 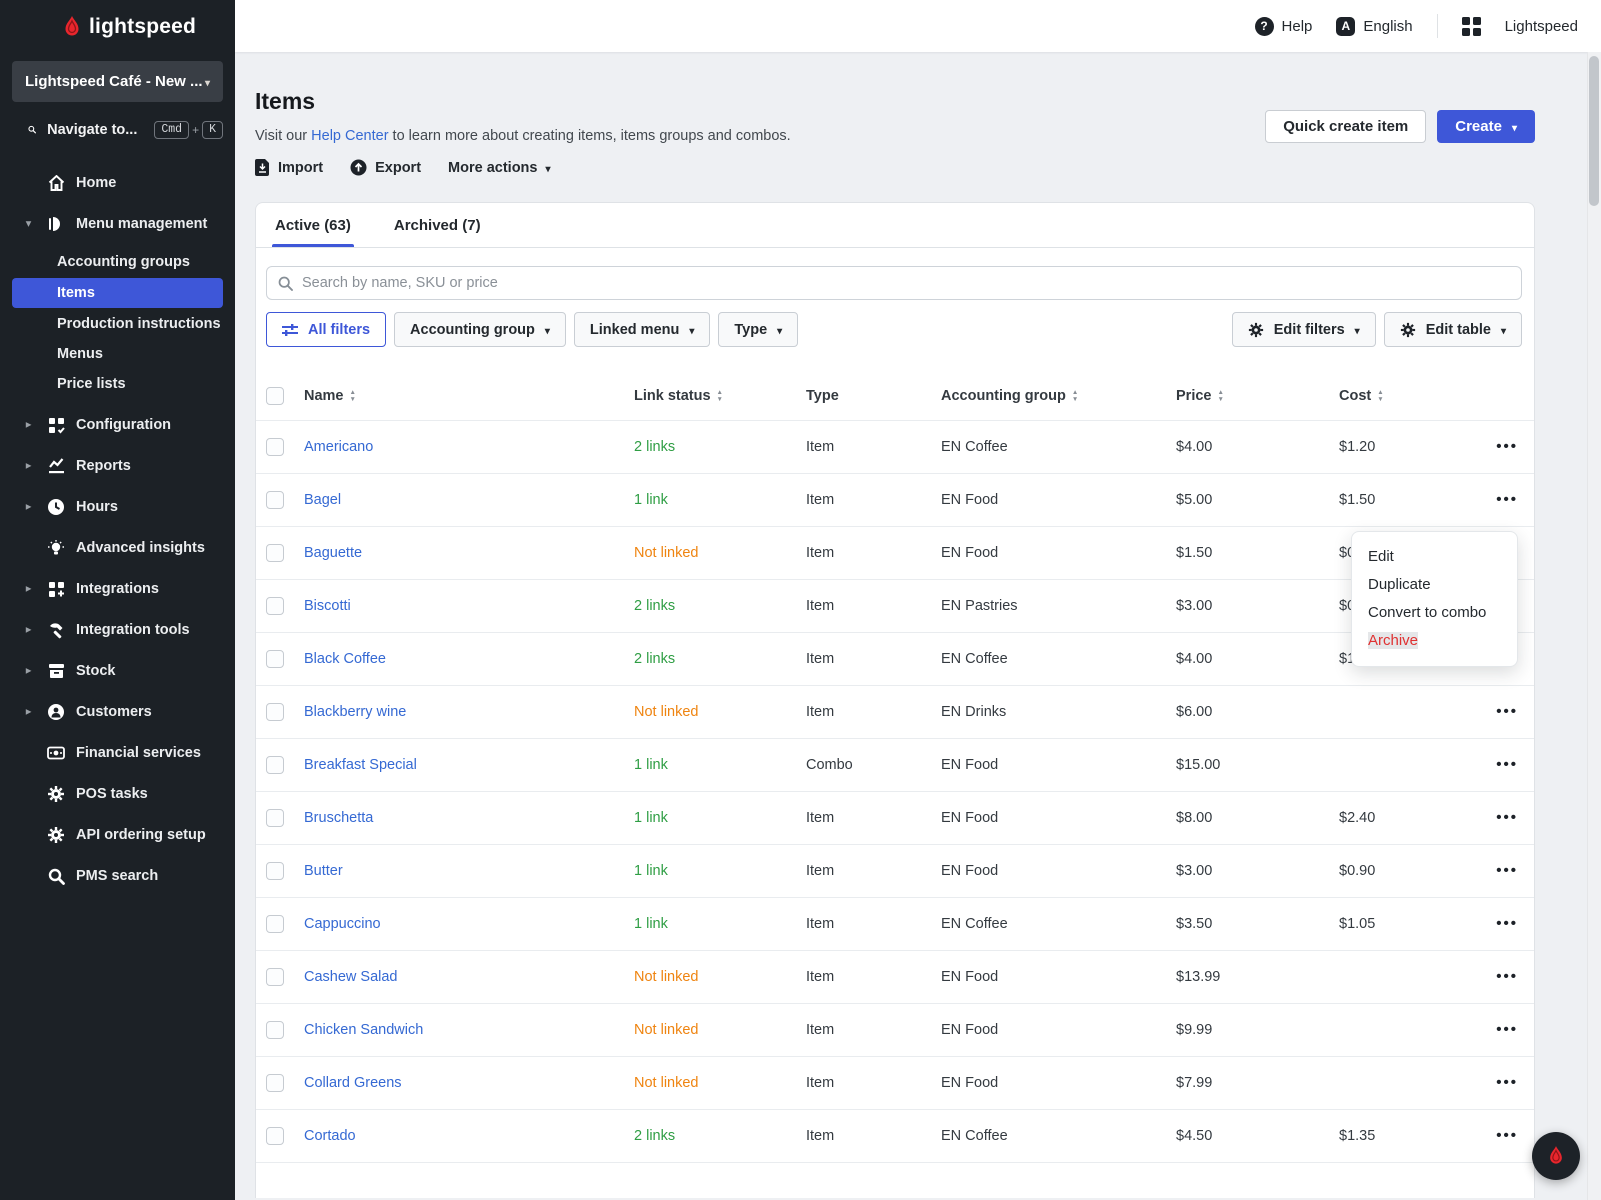 What do you see at coordinates (1346, 126) in the screenshot?
I see `quick-create-item-button: Quick create item` at bounding box center [1346, 126].